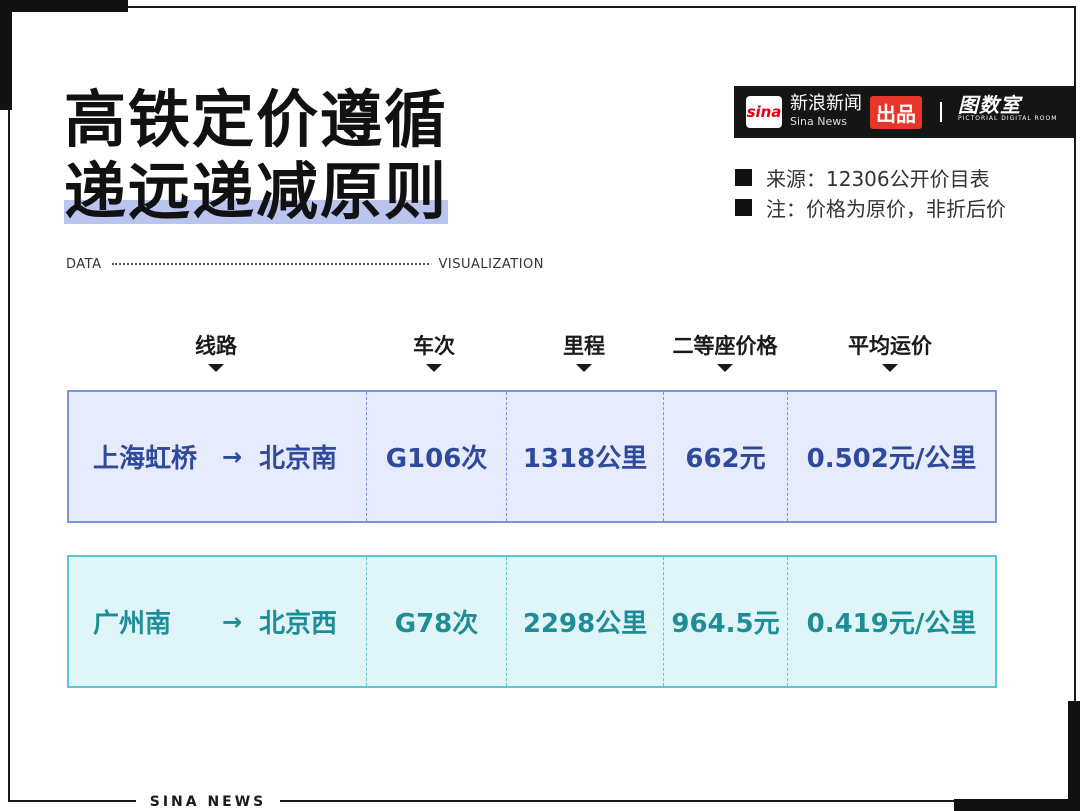  I want to click on partner-name-en: PICTORIAL DIGITAL ROOM, so click(1008, 118).